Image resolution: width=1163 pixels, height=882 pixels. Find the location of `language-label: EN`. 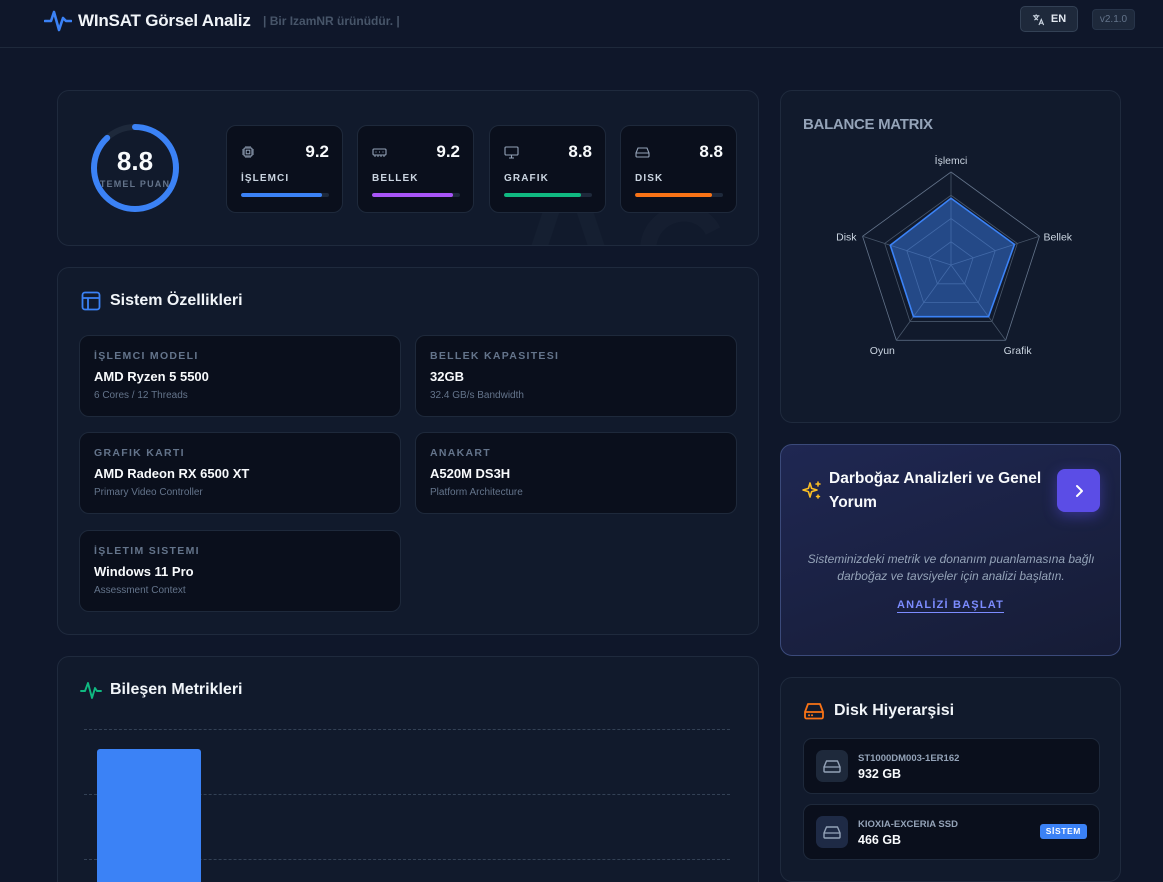

language-label: EN is located at coordinates (1058, 19).